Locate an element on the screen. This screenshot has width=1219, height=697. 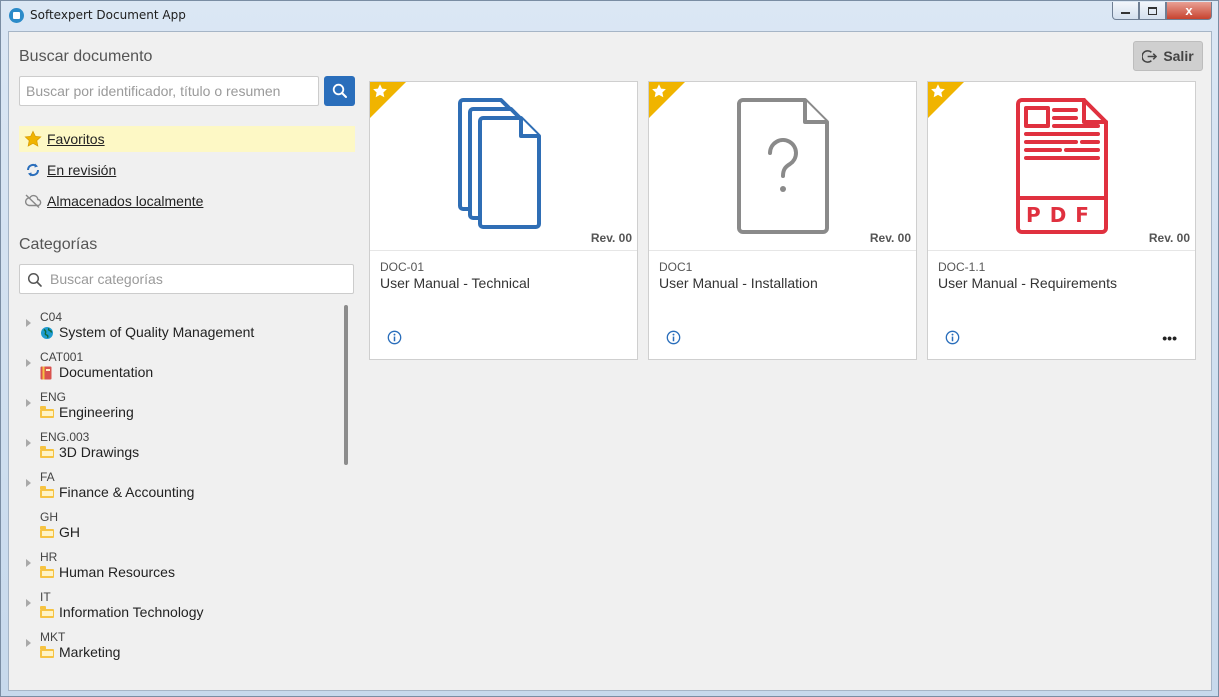
minimize-button is located at coordinates (1125, 11).